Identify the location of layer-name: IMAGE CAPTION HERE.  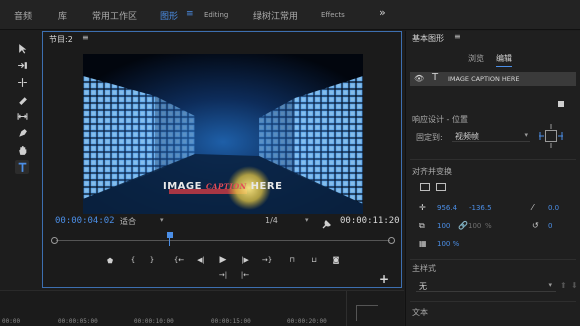
(484, 79).